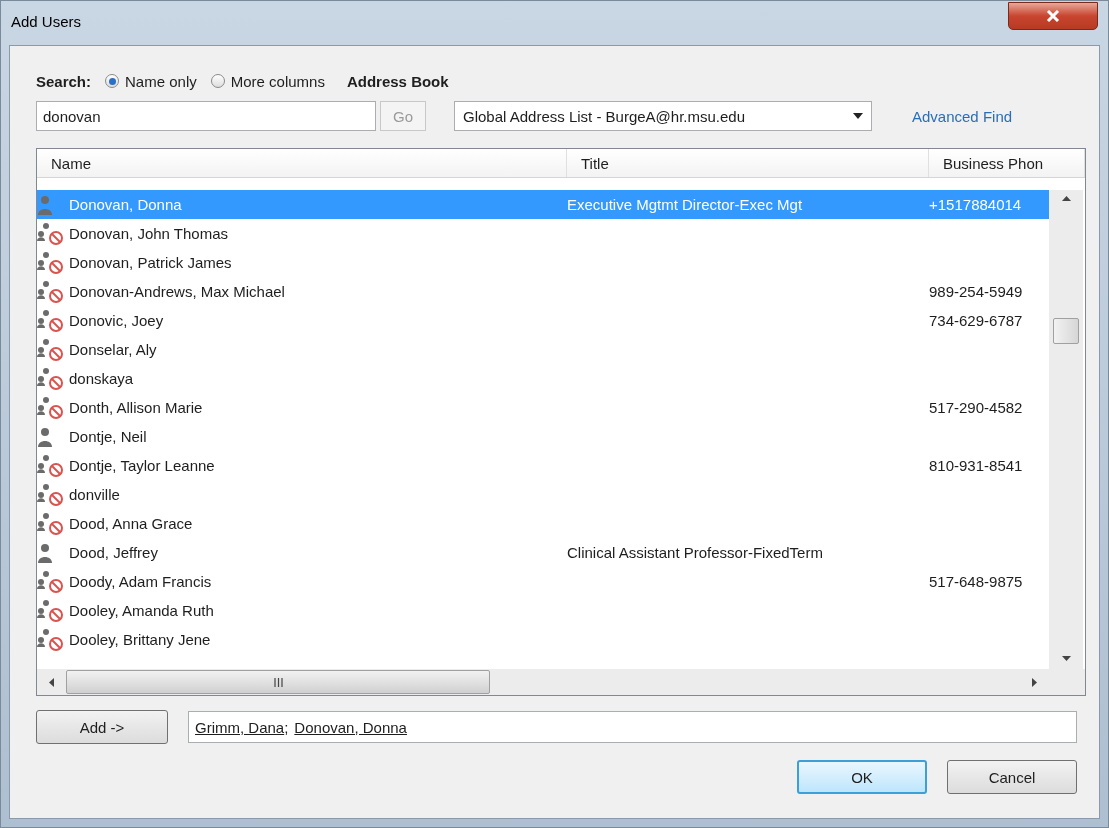 The image size is (1109, 828). I want to click on column-header: Business Phon, so click(1007, 163).